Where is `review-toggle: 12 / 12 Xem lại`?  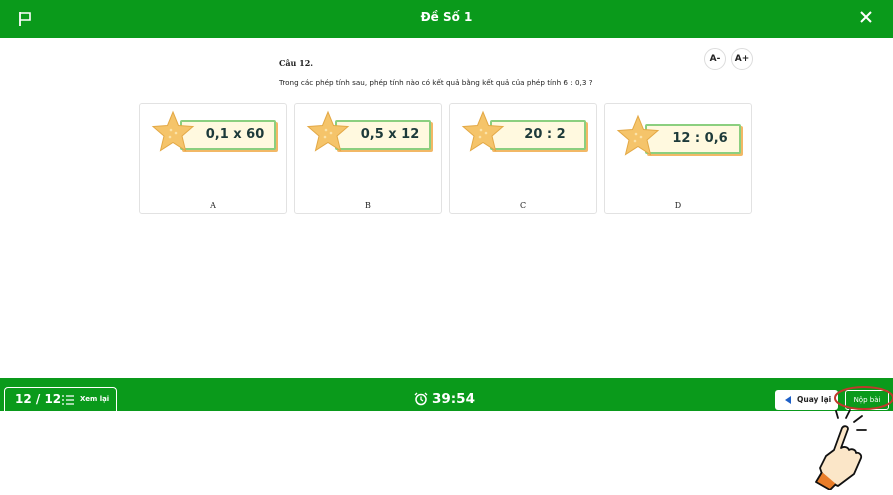 review-toggle: 12 / 12 Xem lại is located at coordinates (60, 399).